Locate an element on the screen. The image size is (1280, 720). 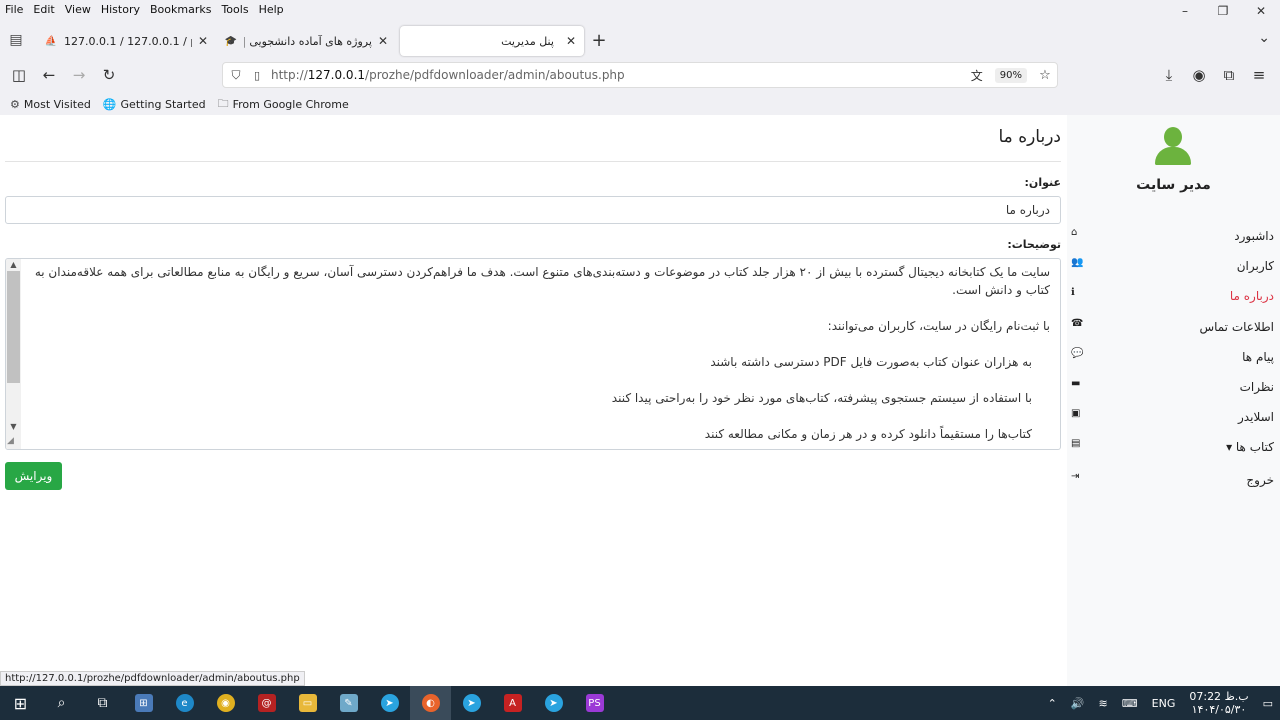
comments-icon: 💬 is located at coordinates (1077, 353).